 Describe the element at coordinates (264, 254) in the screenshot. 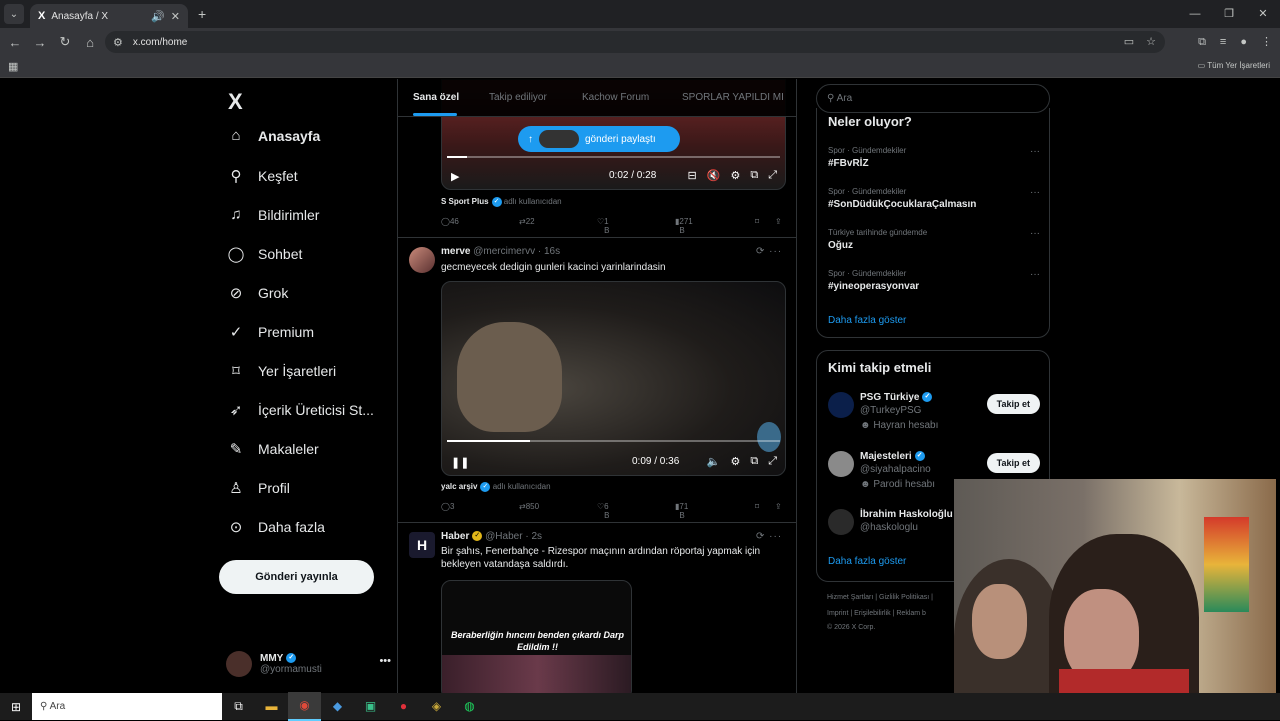

I see `nav-item-chat: ◯ Sohbet` at that location.